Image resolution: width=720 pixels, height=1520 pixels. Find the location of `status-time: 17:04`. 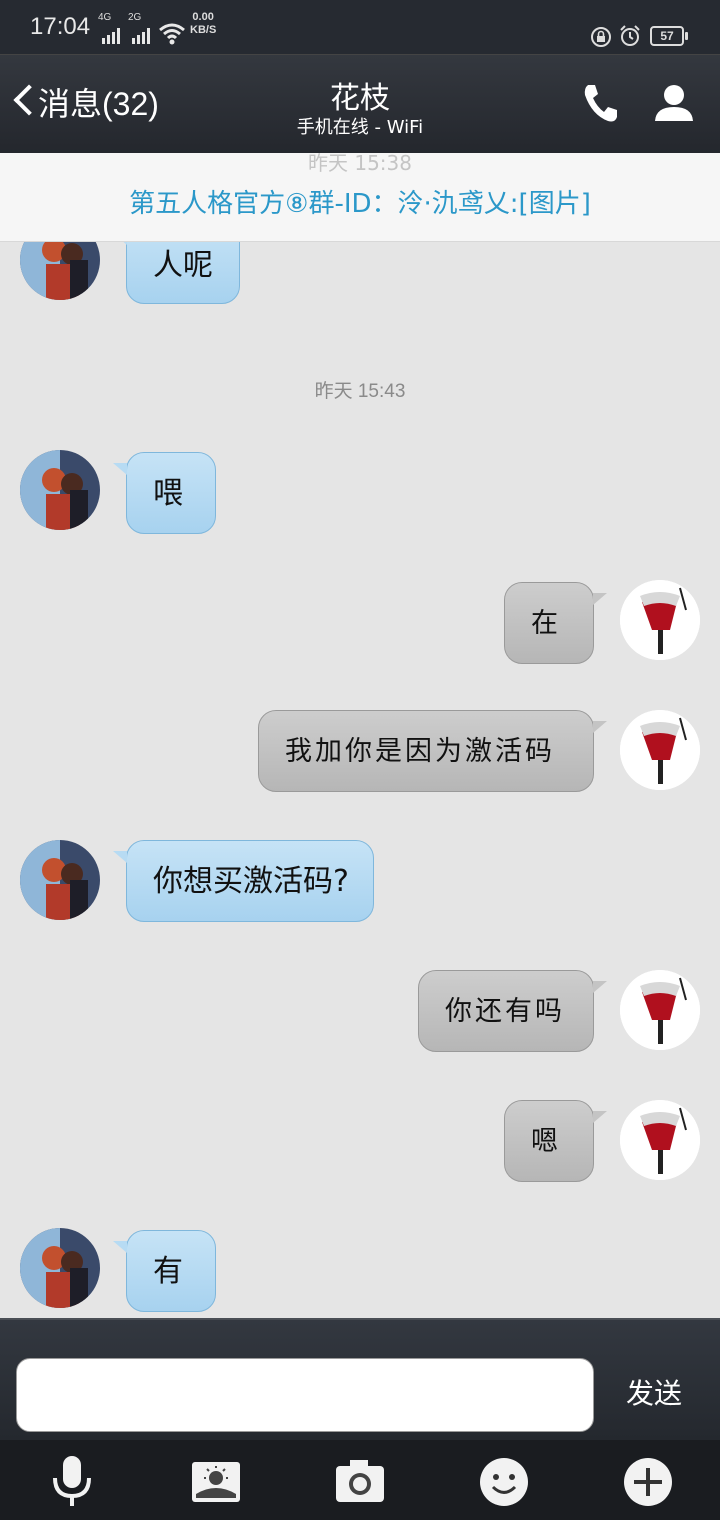

status-time: 17:04 is located at coordinates (60, 26).